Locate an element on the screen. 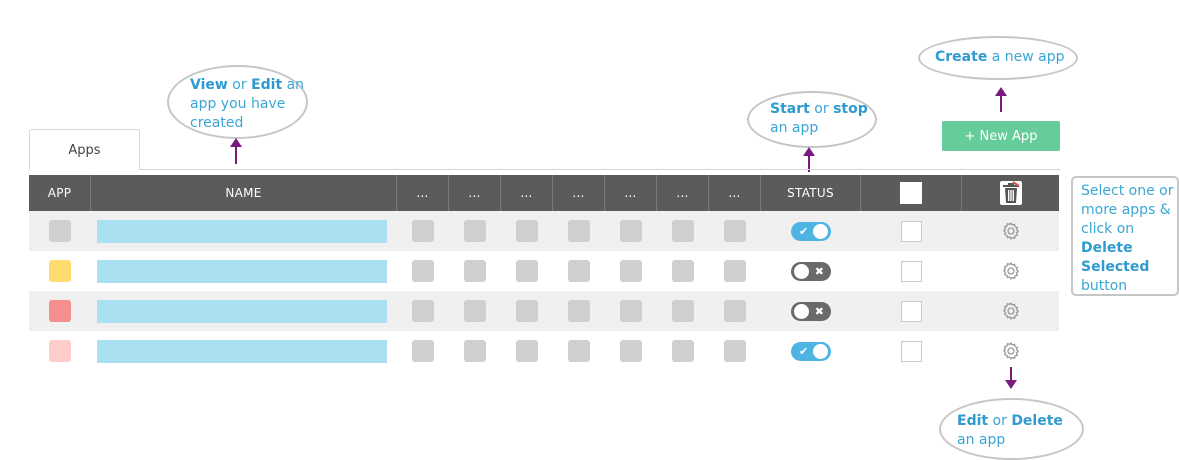  note-view-edit-text-1: or is located at coordinates (239, 85).